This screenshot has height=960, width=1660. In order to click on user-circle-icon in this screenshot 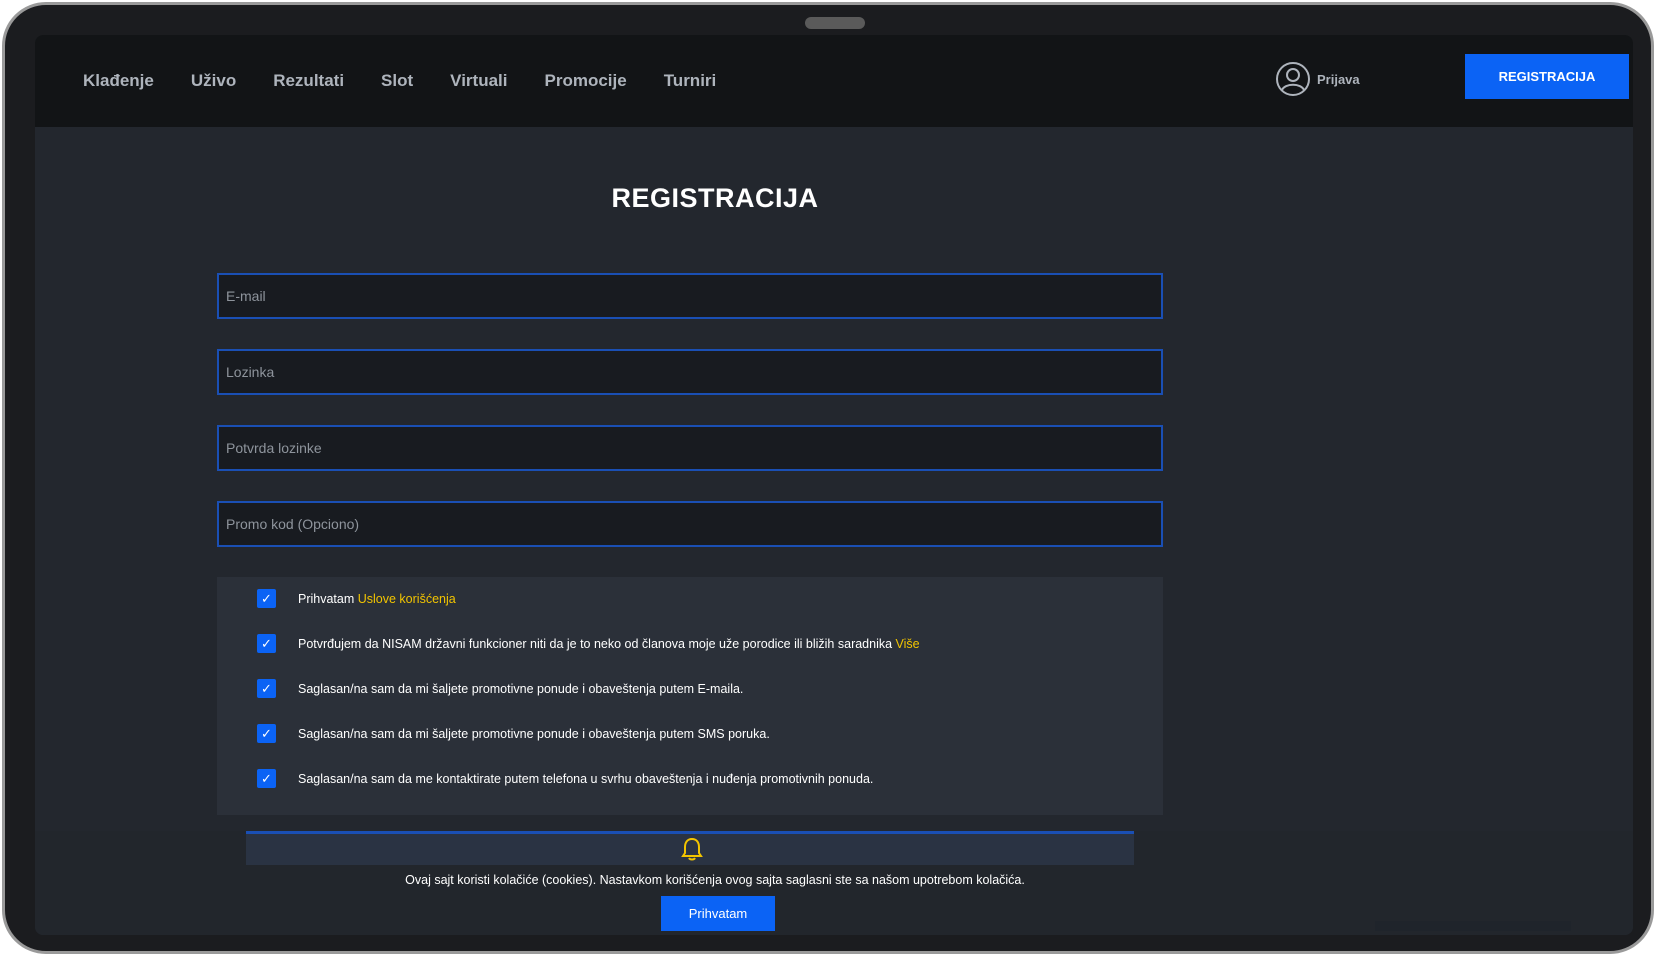, I will do `click(1293, 79)`.